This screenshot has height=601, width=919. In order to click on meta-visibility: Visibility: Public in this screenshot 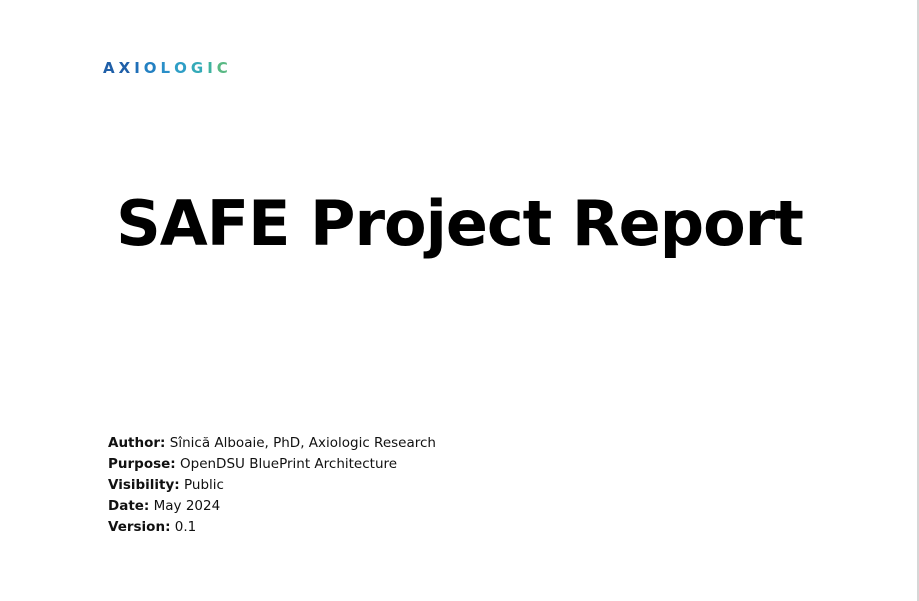, I will do `click(272, 485)`.